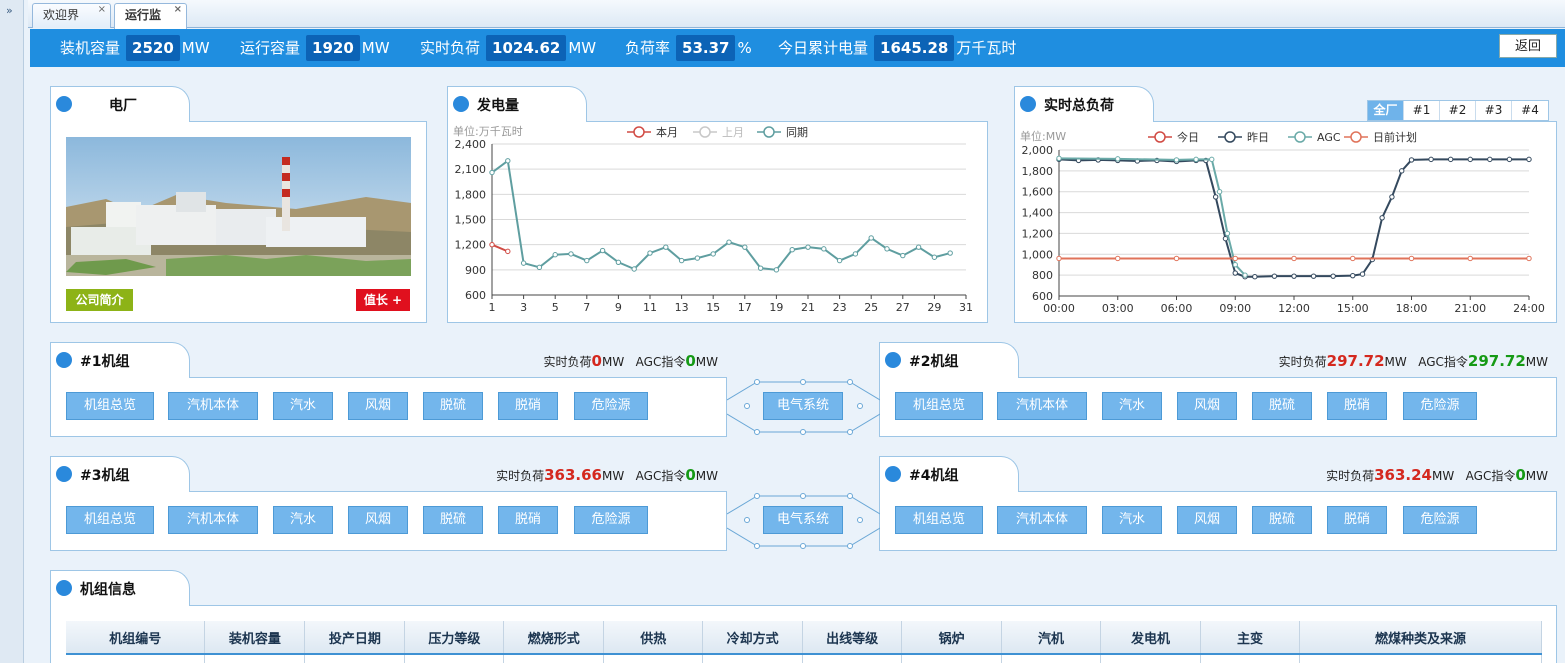  What do you see at coordinates (1528, 46) in the screenshot?
I see `back-button: 返回` at bounding box center [1528, 46].